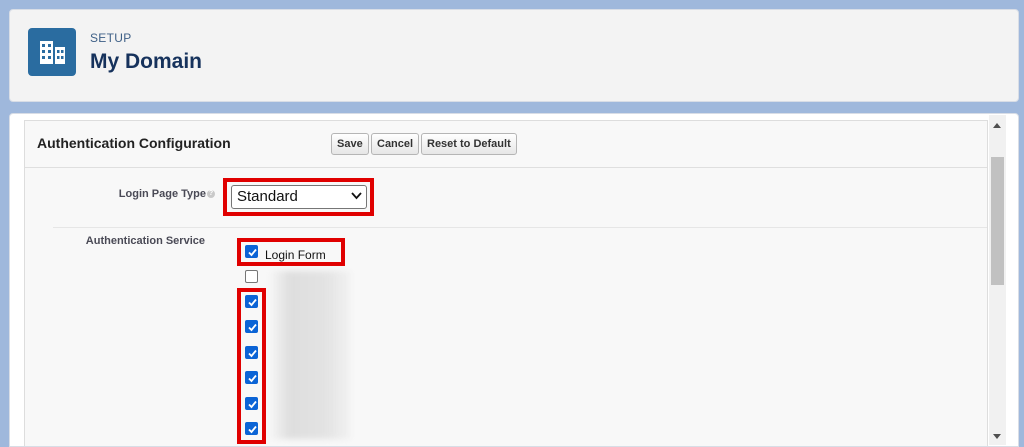 The width and height of the screenshot is (1024, 447). Describe the element at coordinates (520, 227) in the screenshot. I see `row-divider` at that location.